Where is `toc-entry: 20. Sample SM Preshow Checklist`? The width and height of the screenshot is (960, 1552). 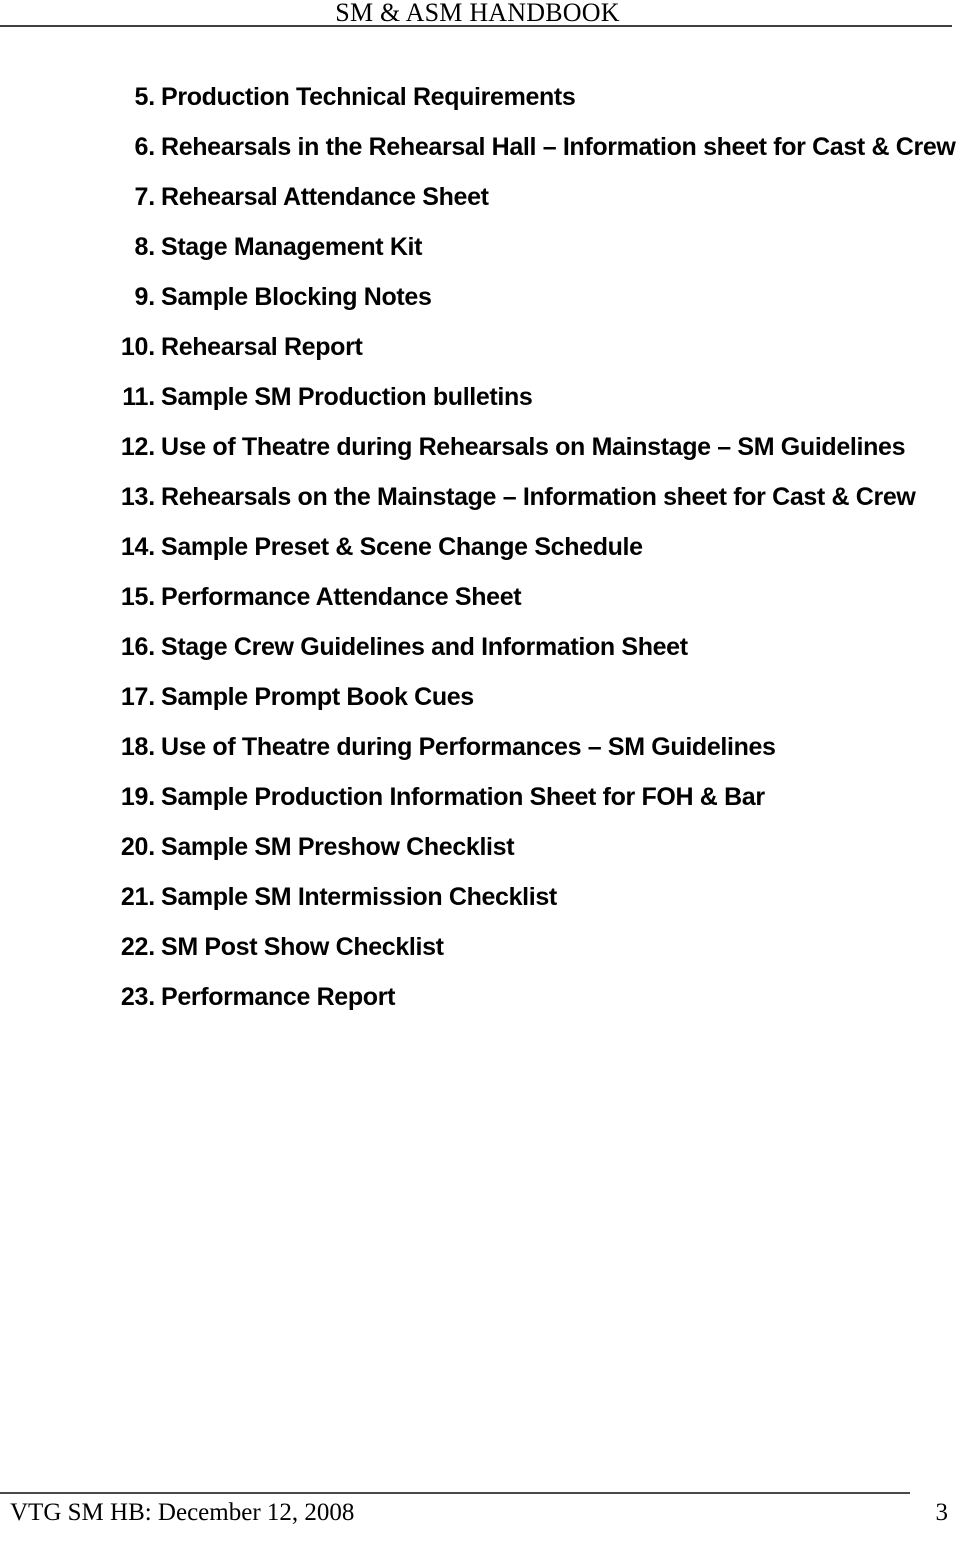 toc-entry: 20. Sample SM Preshow Checklist is located at coordinates (480, 847).